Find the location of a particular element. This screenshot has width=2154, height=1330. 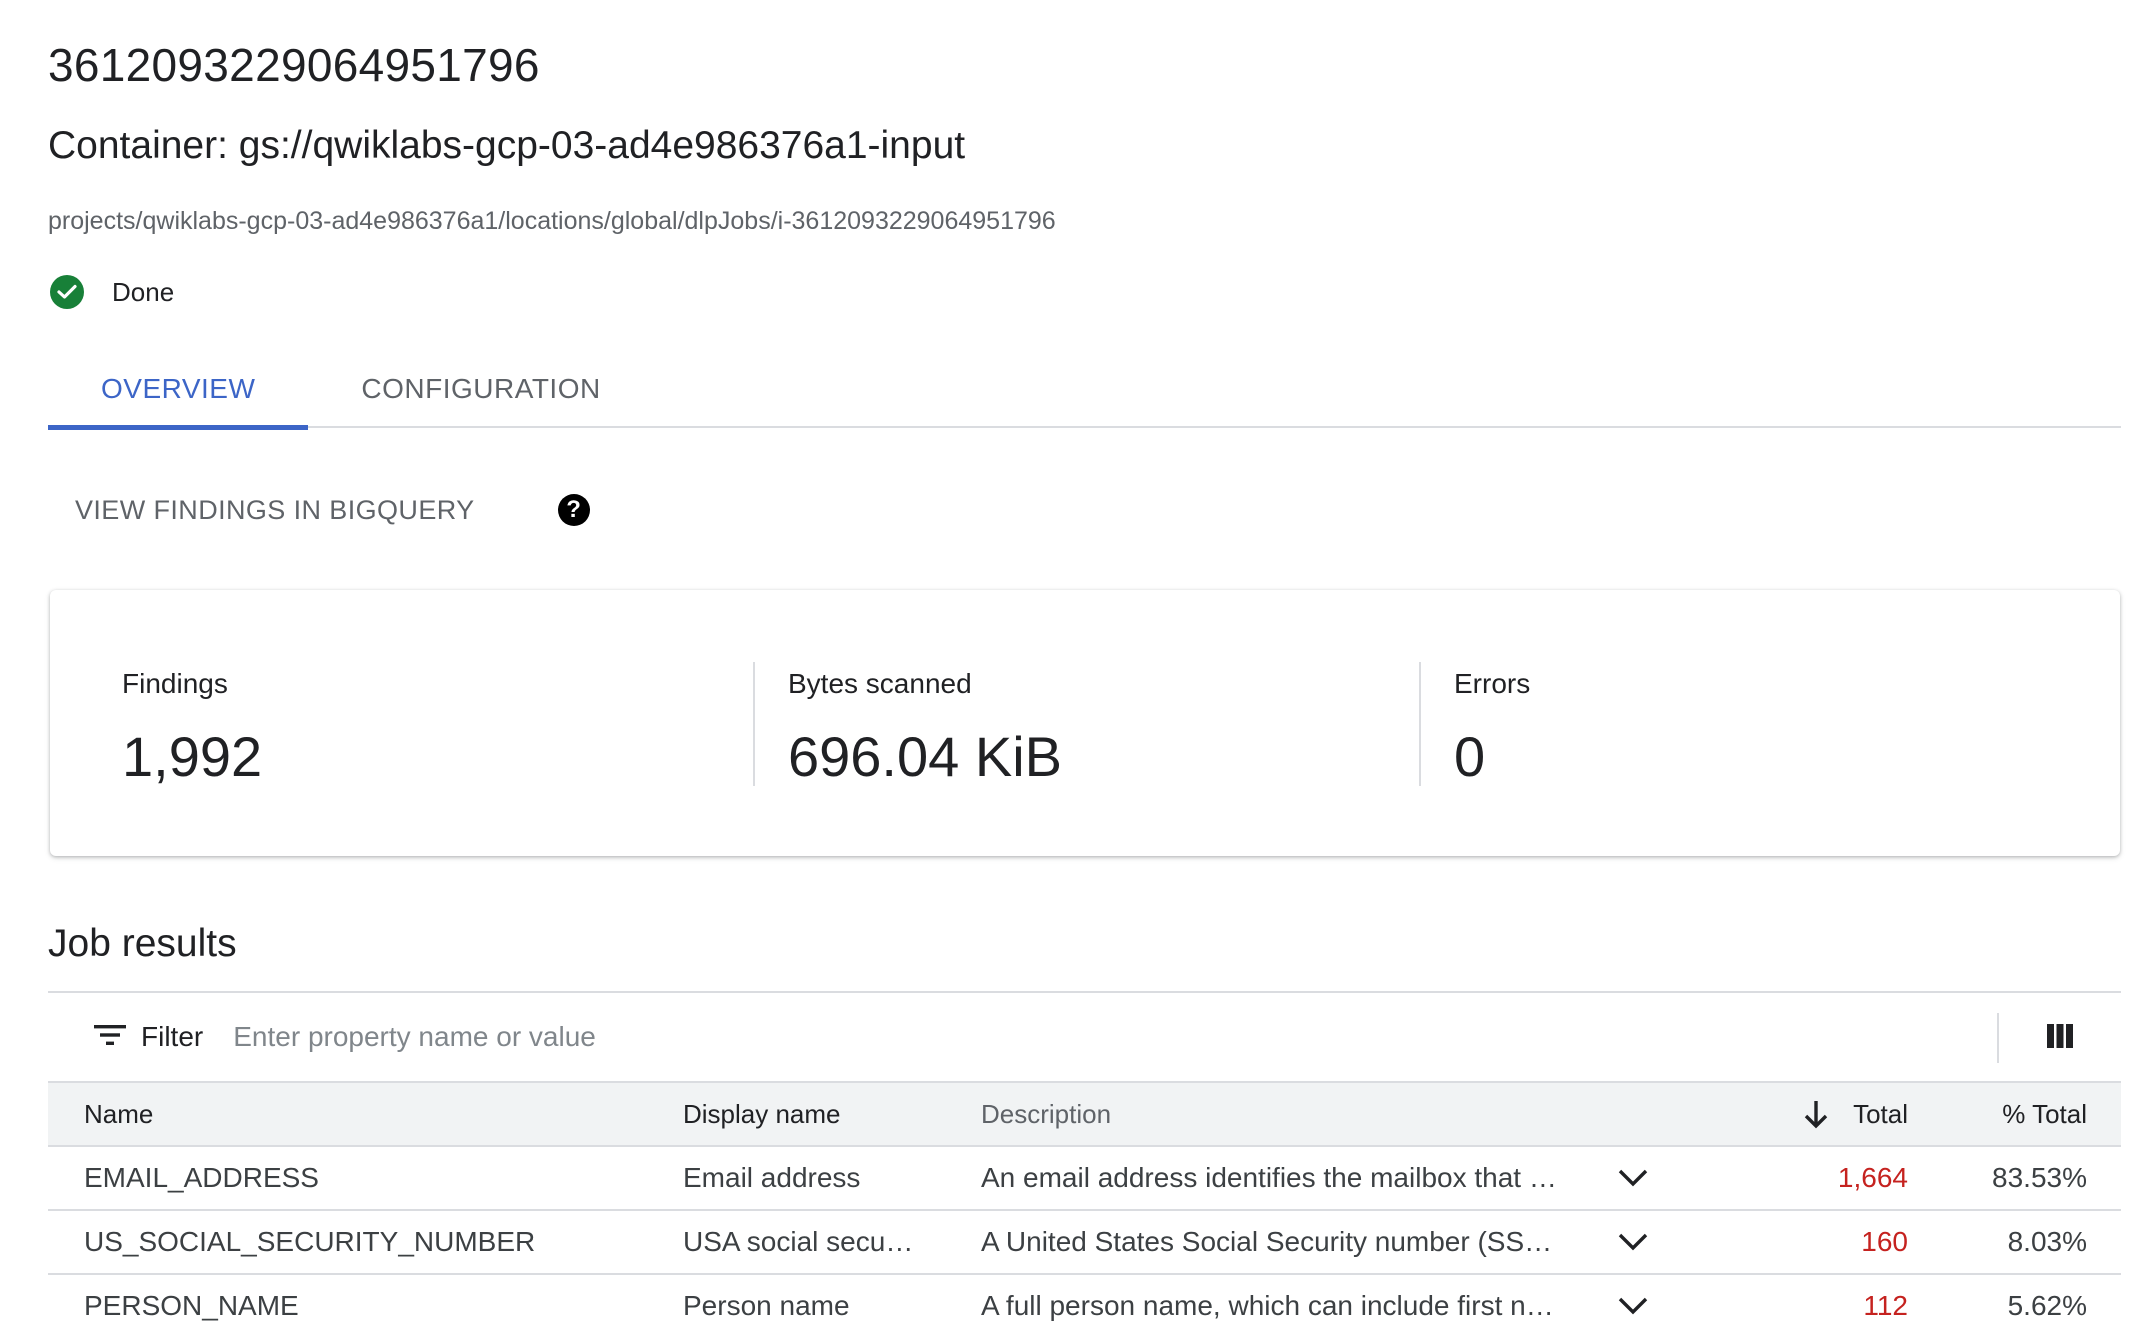

view-column-icon is located at coordinates (2060, 1038).